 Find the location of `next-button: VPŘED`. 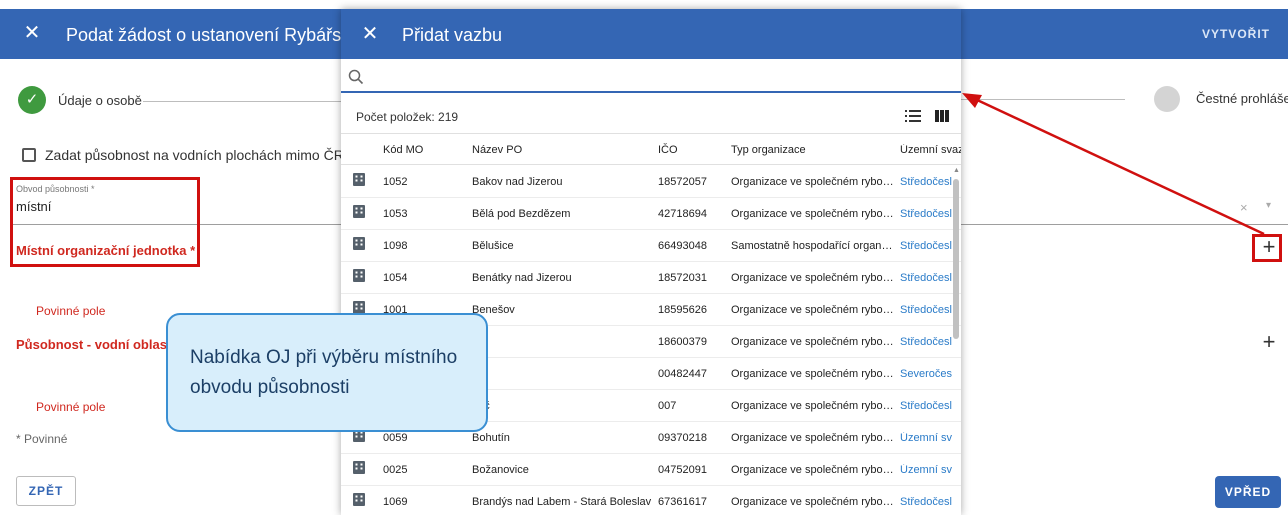

next-button: VPŘED is located at coordinates (1248, 492).